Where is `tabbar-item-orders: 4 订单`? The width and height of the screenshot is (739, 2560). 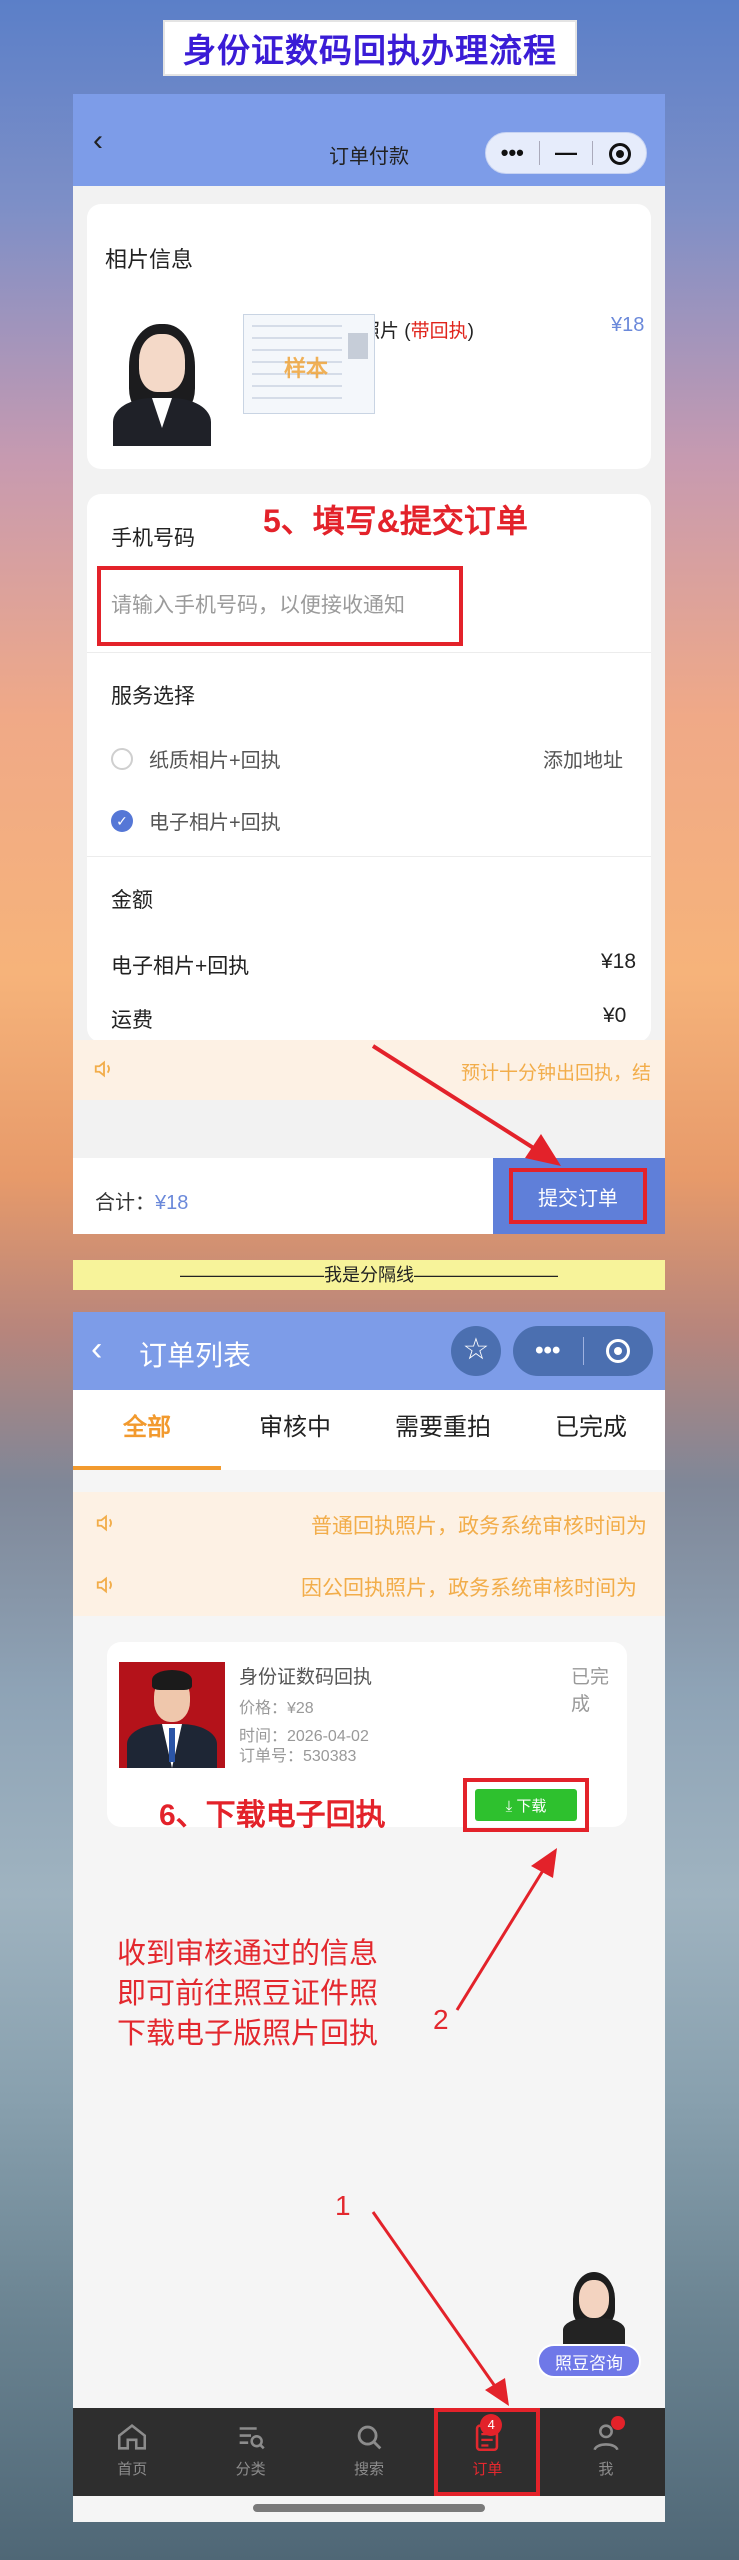
tabbar-item-orders: 4 订单 is located at coordinates (487, 2452).